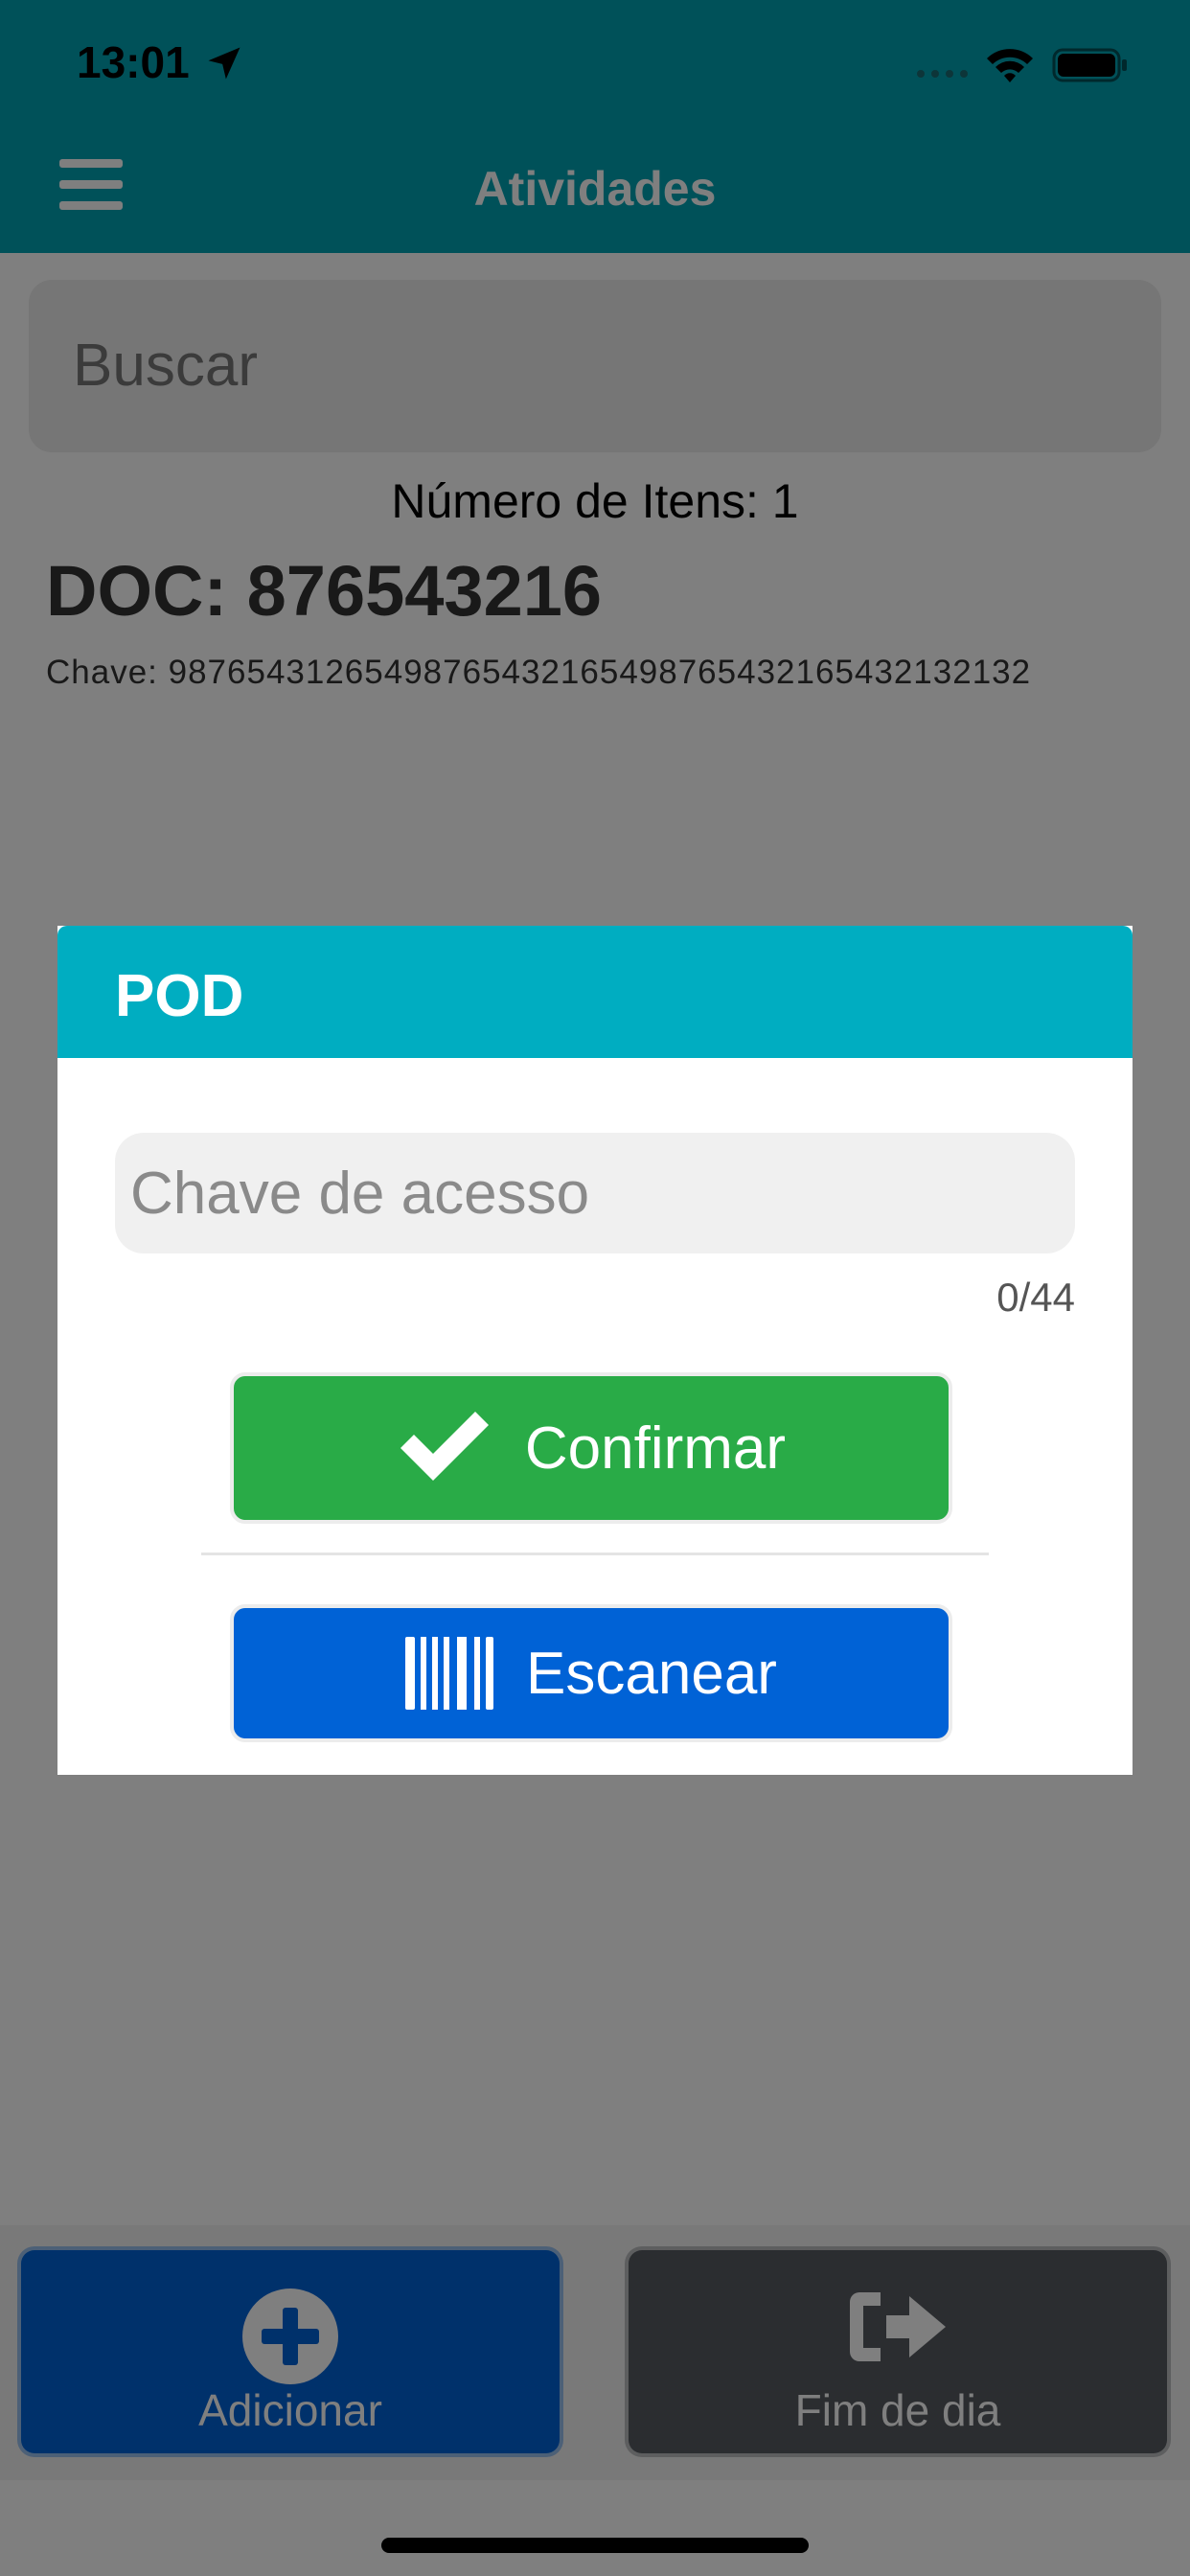 The height and width of the screenshot is (2576, 1190). What do you see at coordinates (1036, 1297) in the screenshot?
I see `char-counter: 0/44` at bounding box center [1036, 1297].